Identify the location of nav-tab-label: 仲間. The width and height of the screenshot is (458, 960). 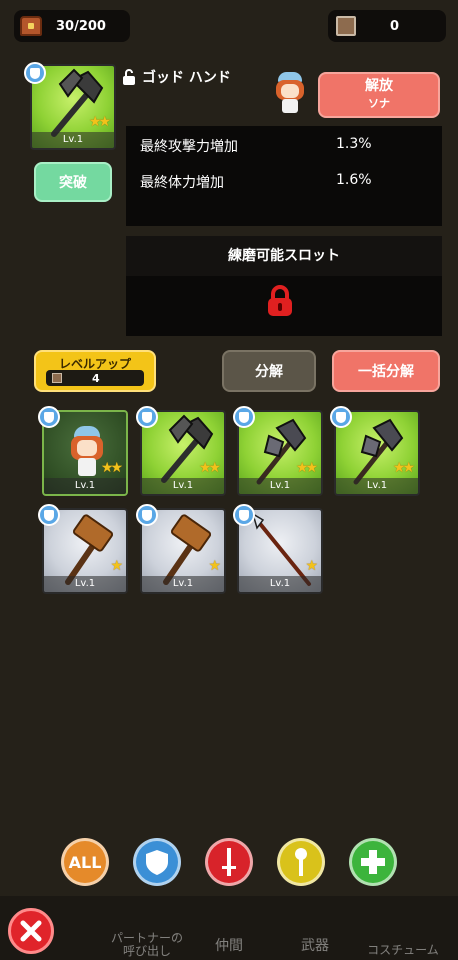
(229, 946).